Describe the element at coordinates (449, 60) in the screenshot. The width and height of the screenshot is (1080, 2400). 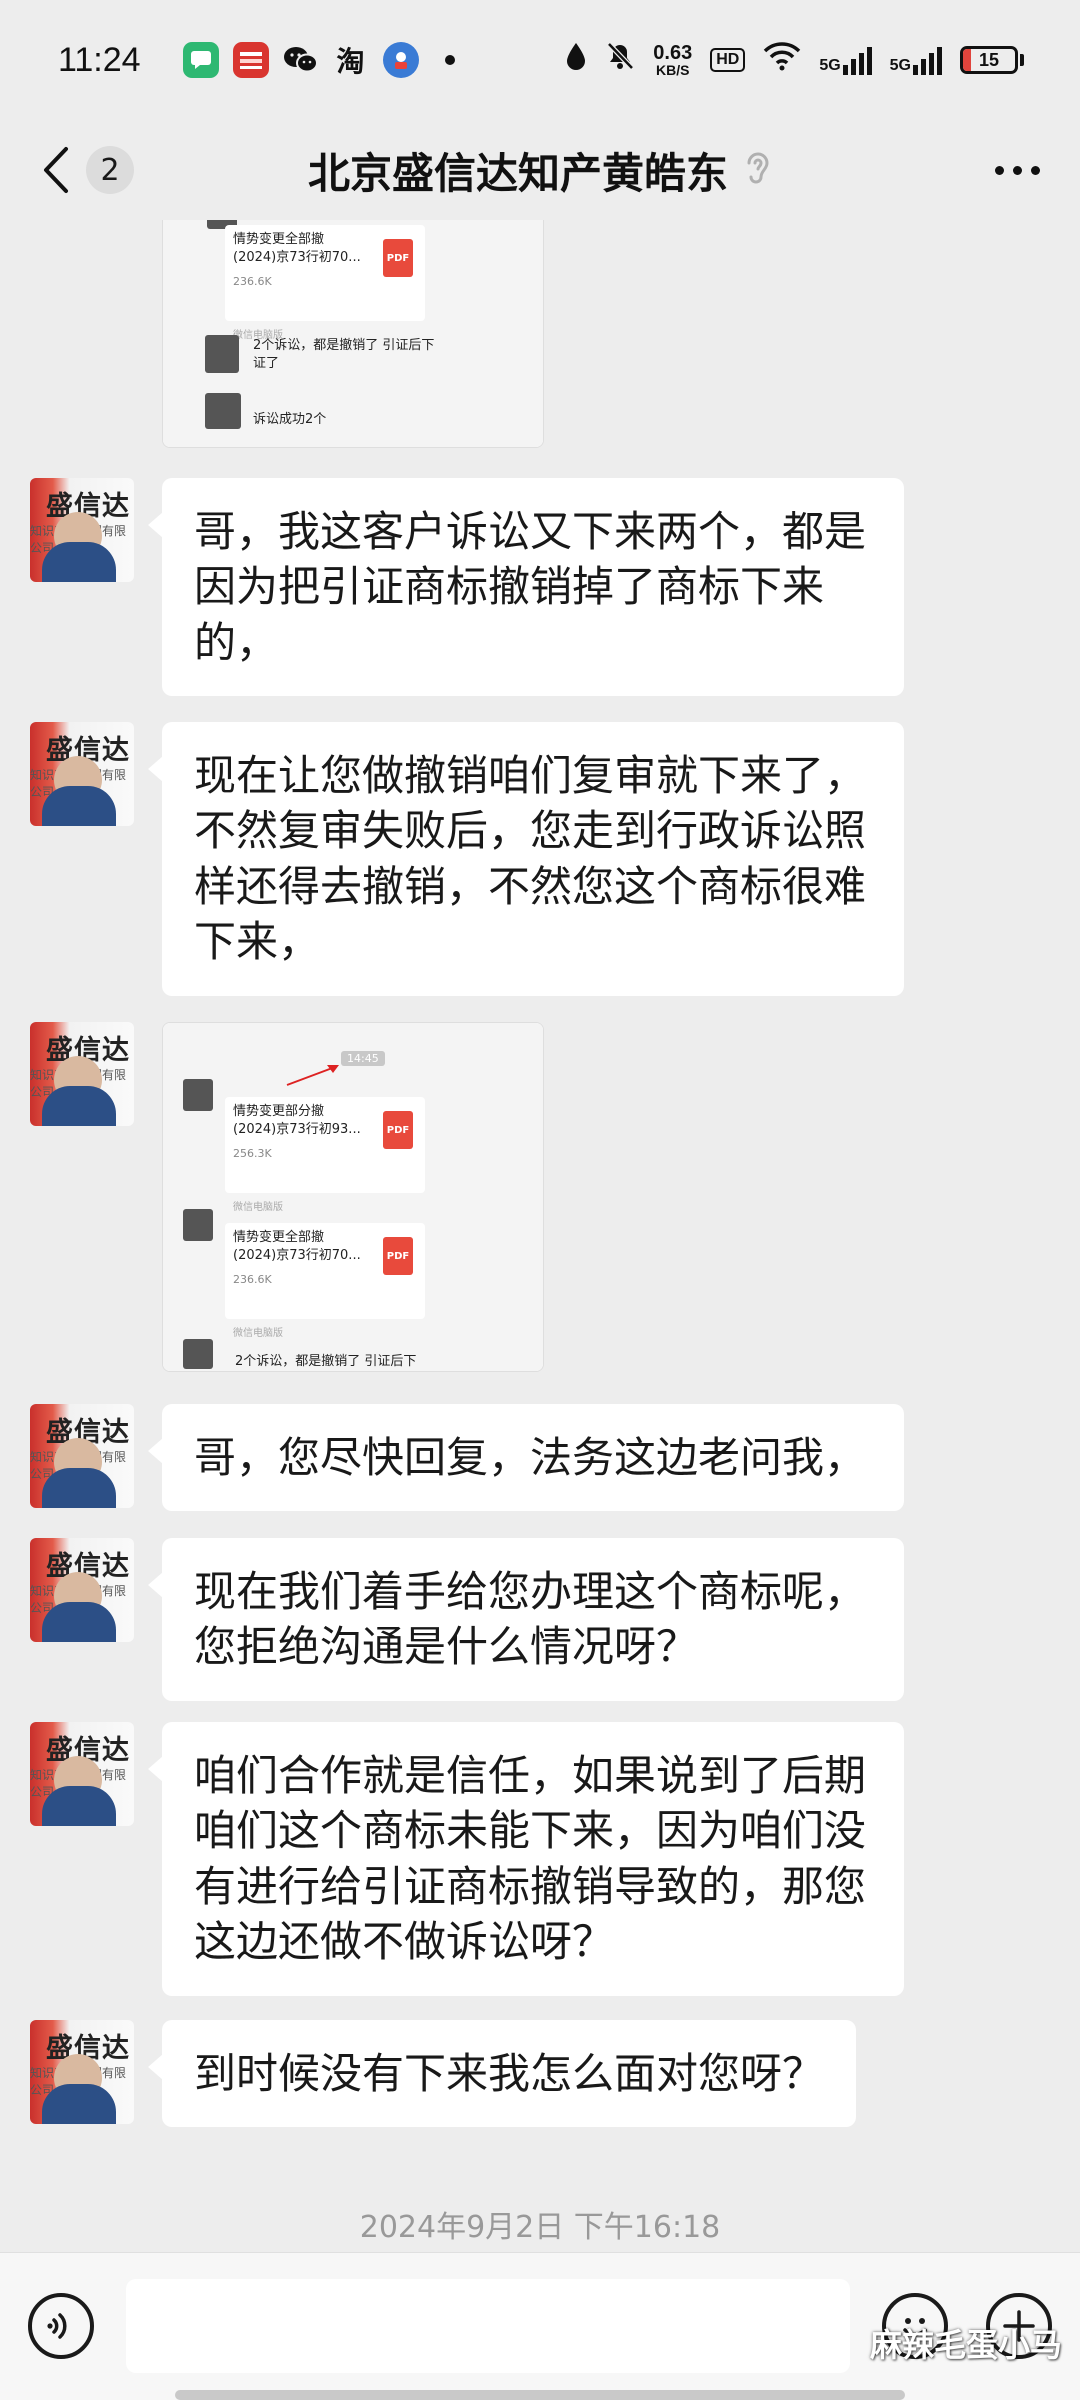
I see `more-notifications-dot` at that location.